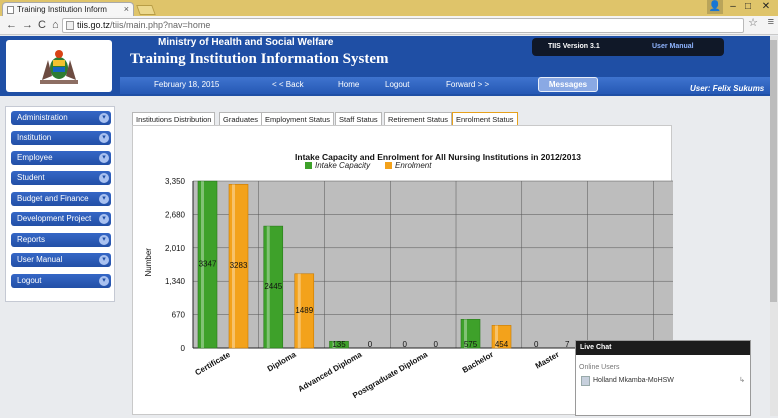  Describe the element at coordinates (35, 157) in the screenshot. I see `sidebar-item-label: Employee` at that location.